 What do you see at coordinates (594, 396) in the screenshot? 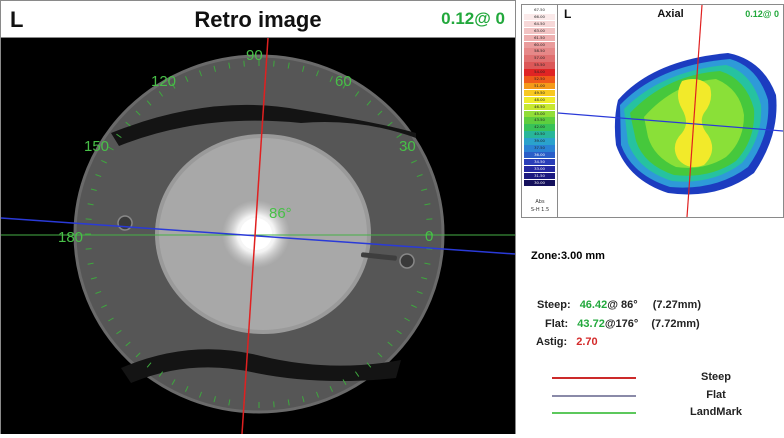
I see `legend-flat-line` at bounding box center [594, 396].